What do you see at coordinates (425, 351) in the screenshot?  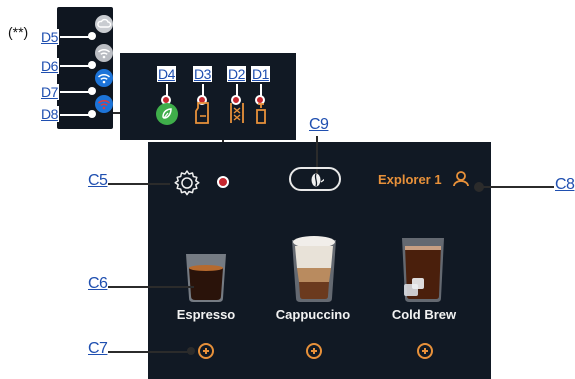 I see `add-cold-brew-button` at bounding box center [425, 351].